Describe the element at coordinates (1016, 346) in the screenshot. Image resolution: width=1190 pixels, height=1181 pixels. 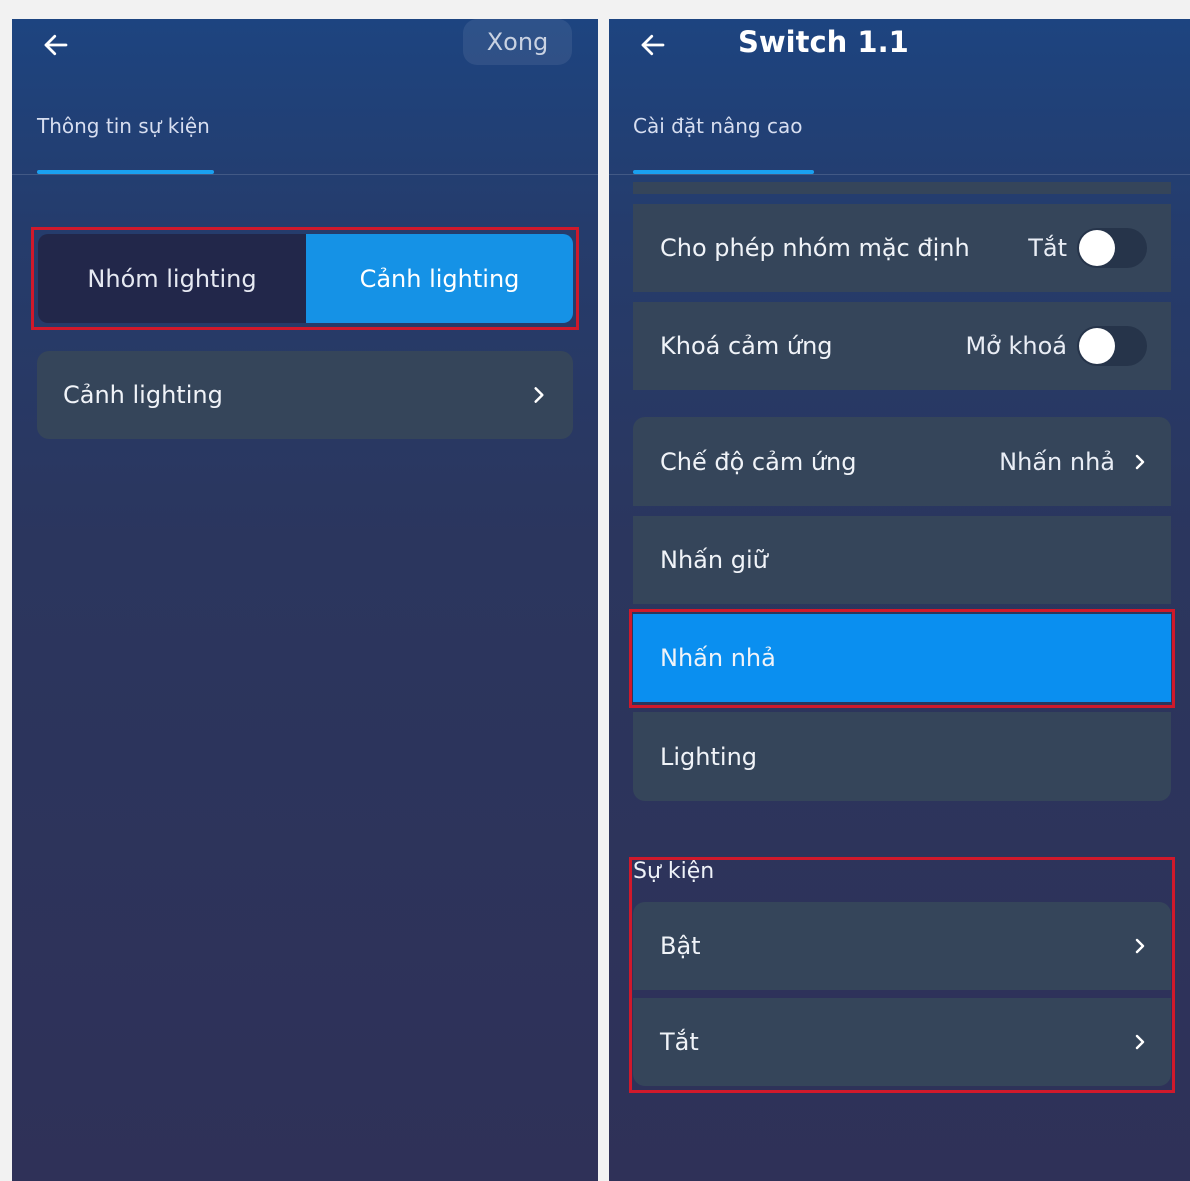
I see `touch-lock-value: Mở khoá` at that location.